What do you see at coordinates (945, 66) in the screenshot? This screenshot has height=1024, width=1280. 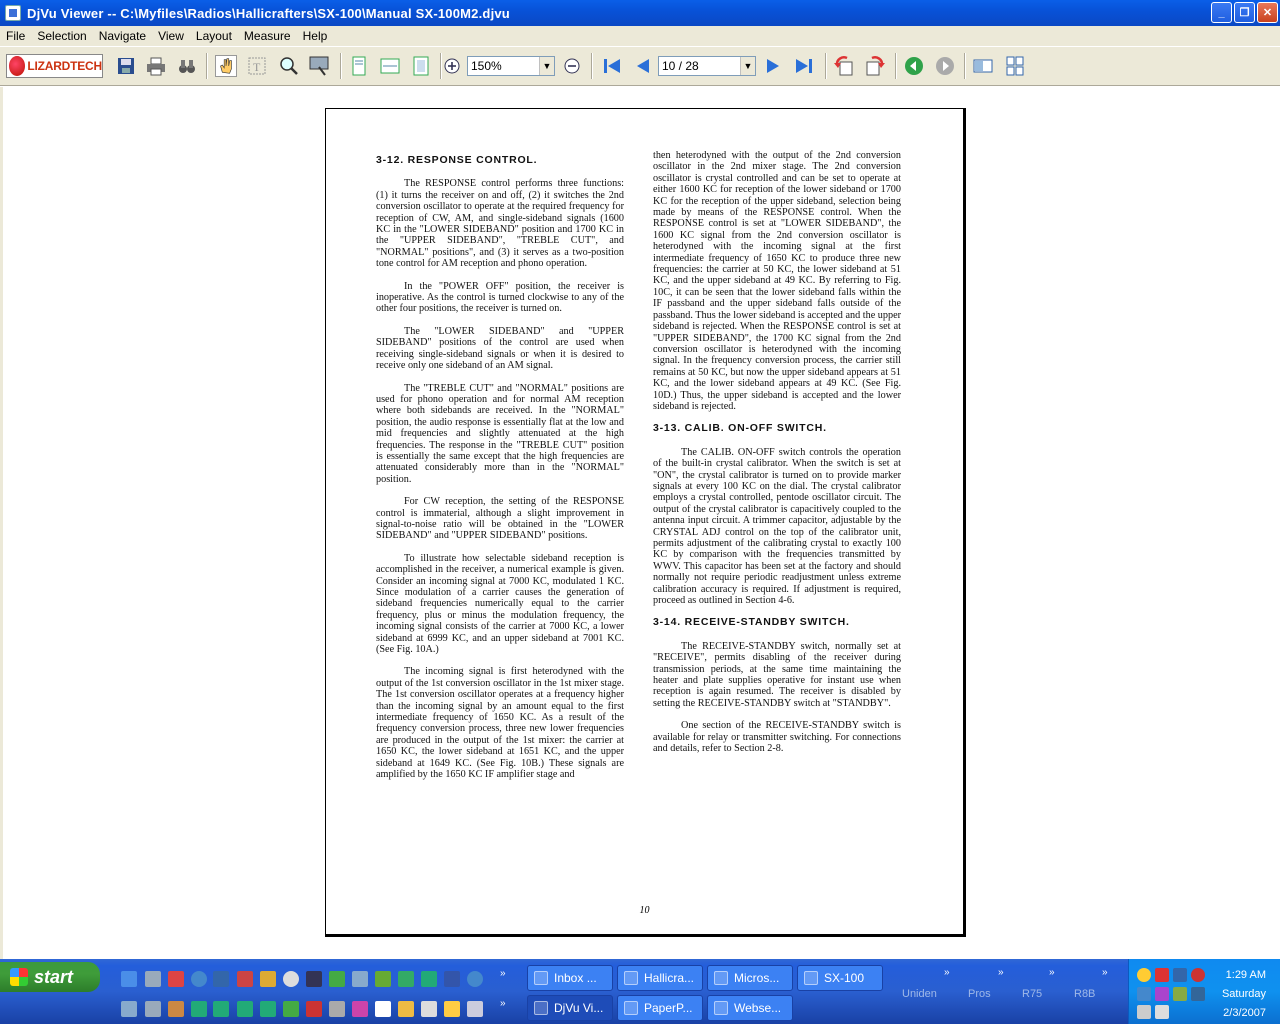 I see `forward-icon` at bounding box center [945, 66].